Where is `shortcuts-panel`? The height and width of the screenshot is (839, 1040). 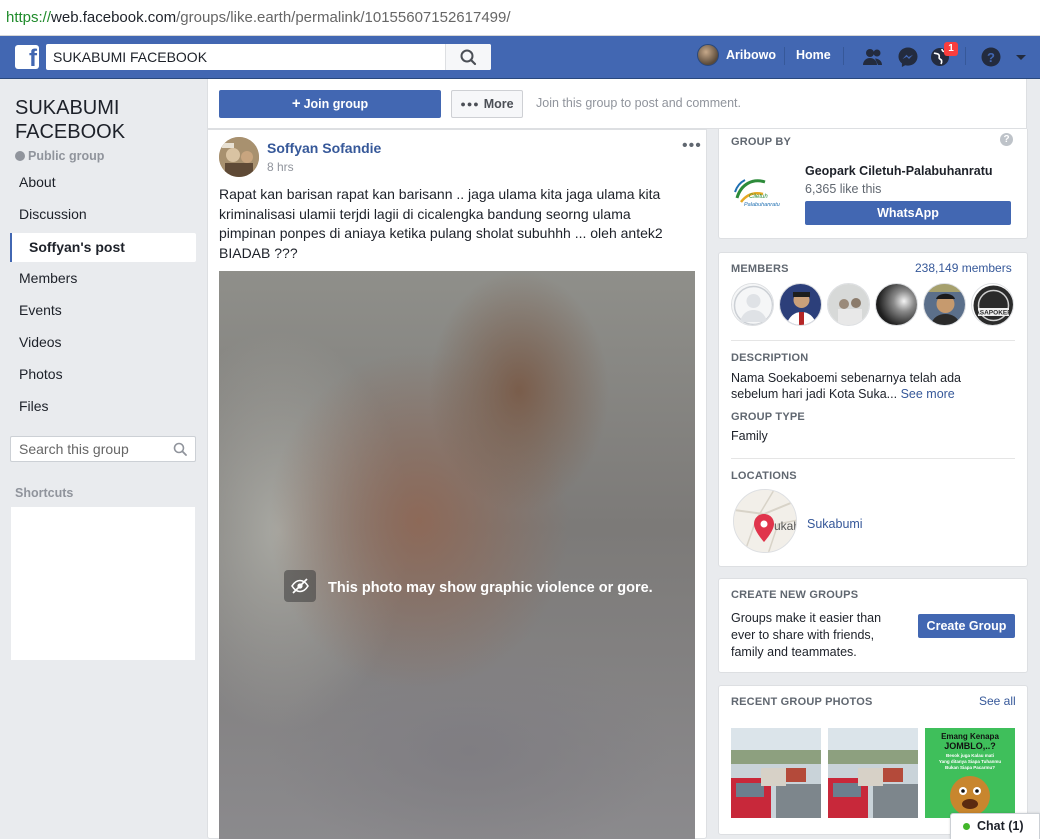
shortcuts-panel is located at coordinates (103, 583).